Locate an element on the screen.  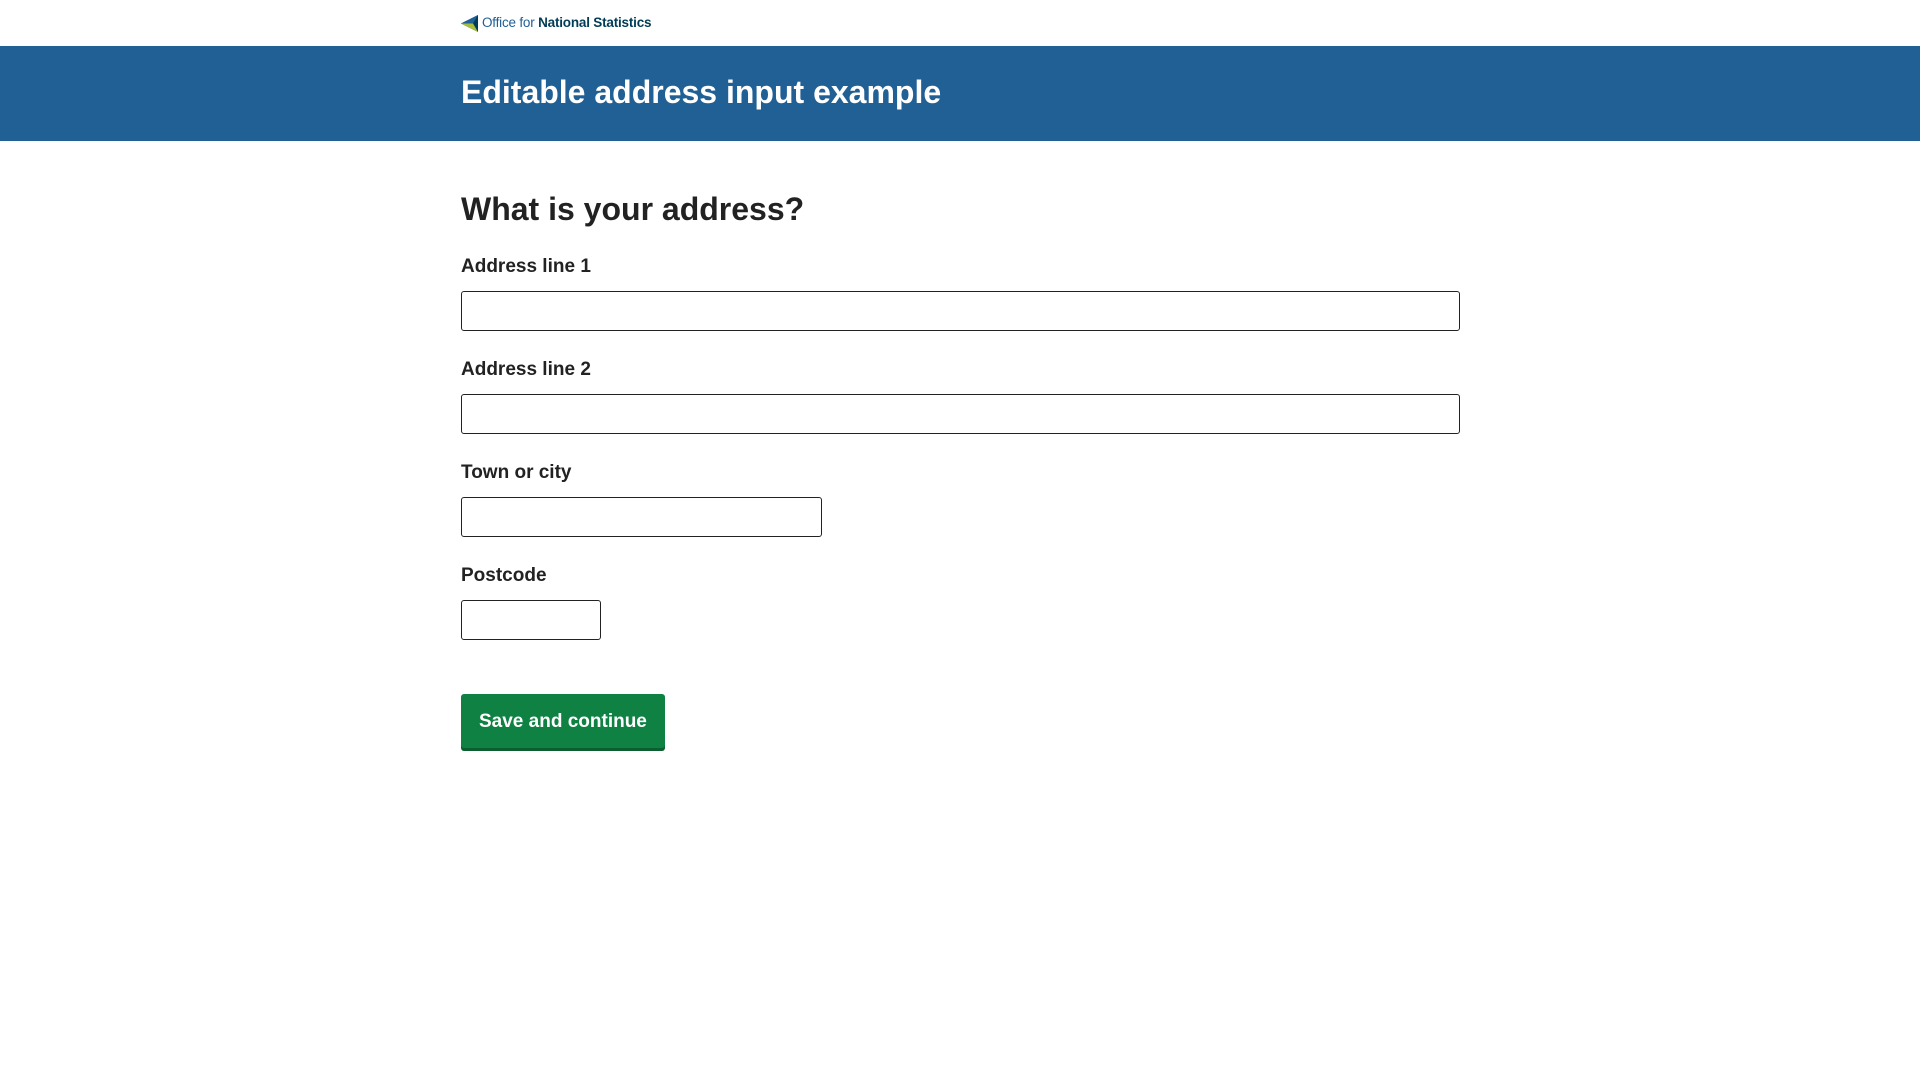
masthead: Office for National Statistics is located at coordinates (960, 23).